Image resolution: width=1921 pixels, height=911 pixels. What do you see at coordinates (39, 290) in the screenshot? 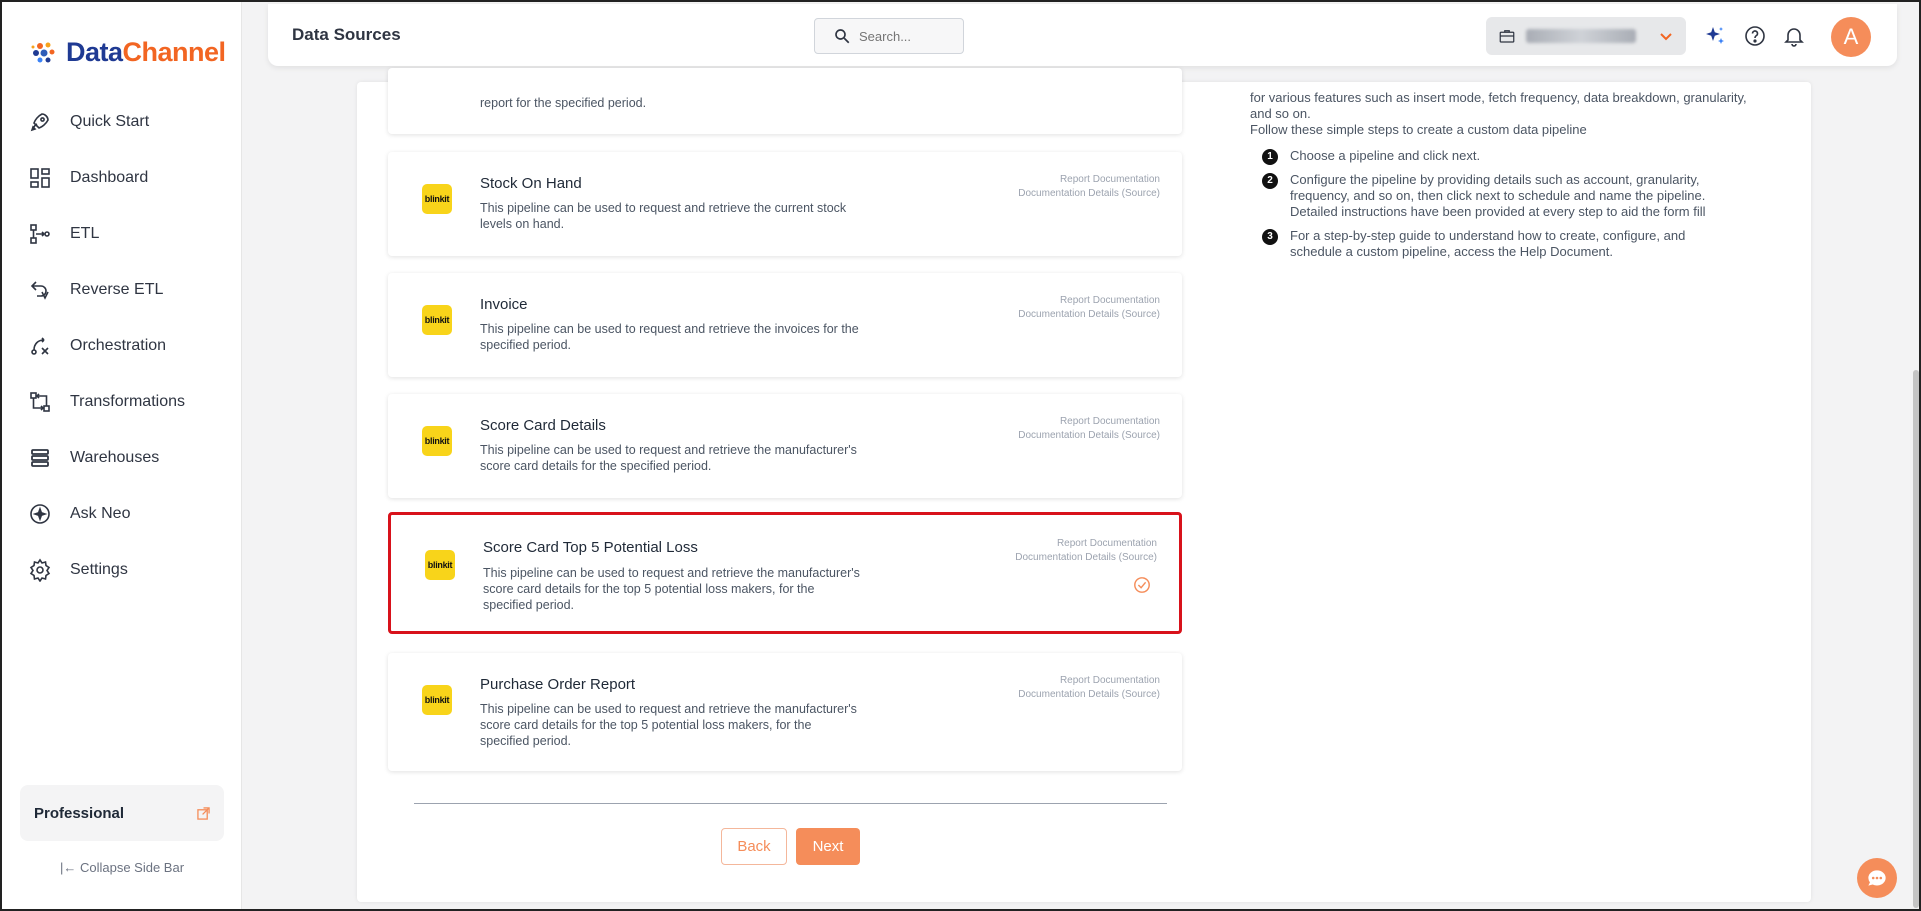
I see `reverse-etl-icon` at bounding box center [39, 290].